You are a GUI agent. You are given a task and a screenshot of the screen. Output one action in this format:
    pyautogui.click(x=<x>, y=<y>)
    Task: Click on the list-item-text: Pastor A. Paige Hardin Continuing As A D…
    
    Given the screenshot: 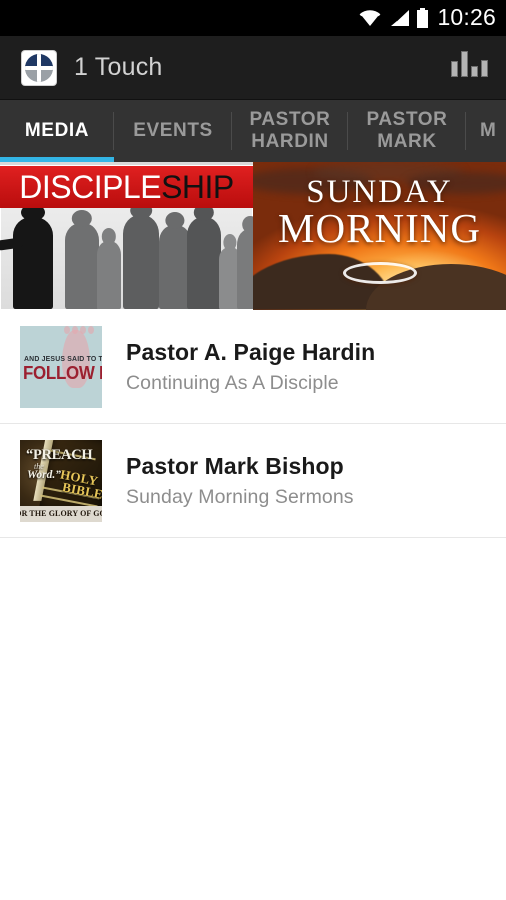 What is the action you would take?
    pyautogui.click(x=250, y=367)
    